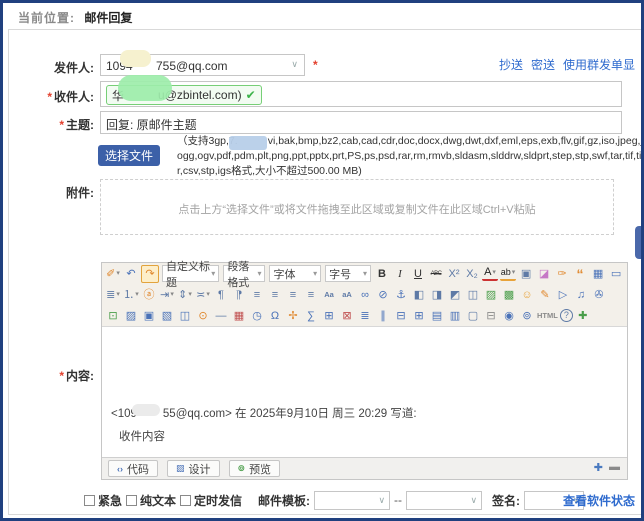 The height and width of the screenshot is (521, 644). I want to click on ltr-paragraph-icon: ¶, so click(221, 295).